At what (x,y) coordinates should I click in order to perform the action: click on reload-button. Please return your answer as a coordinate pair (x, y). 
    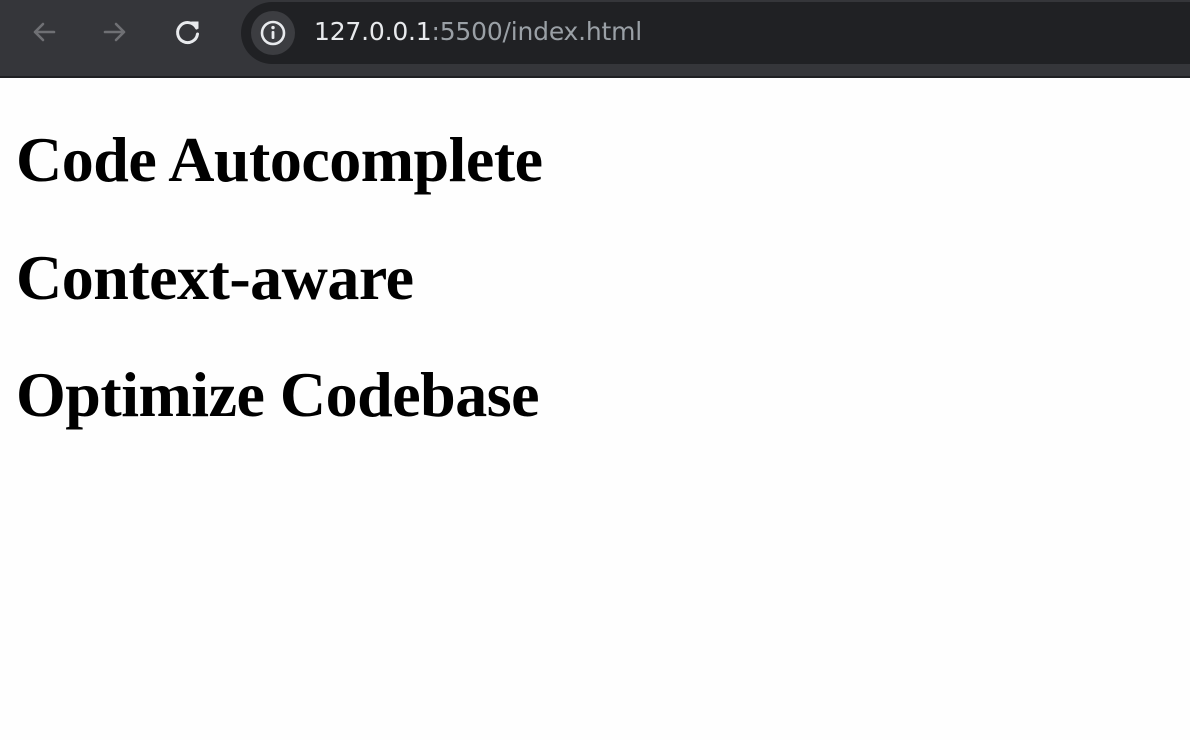
    Looking at the image, I should click on (188, 32).